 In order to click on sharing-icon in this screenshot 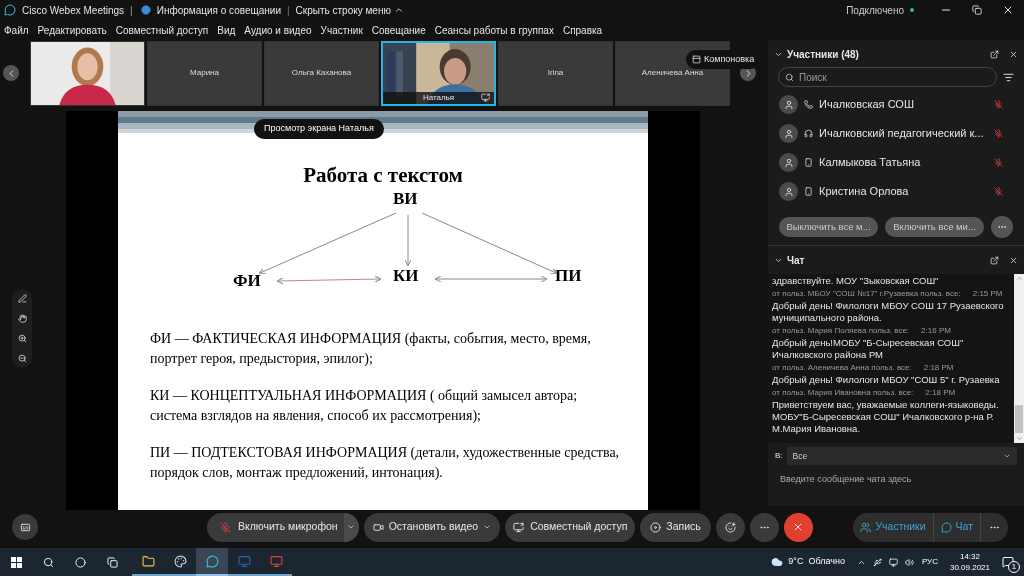, I will do `click(485, 97)`.